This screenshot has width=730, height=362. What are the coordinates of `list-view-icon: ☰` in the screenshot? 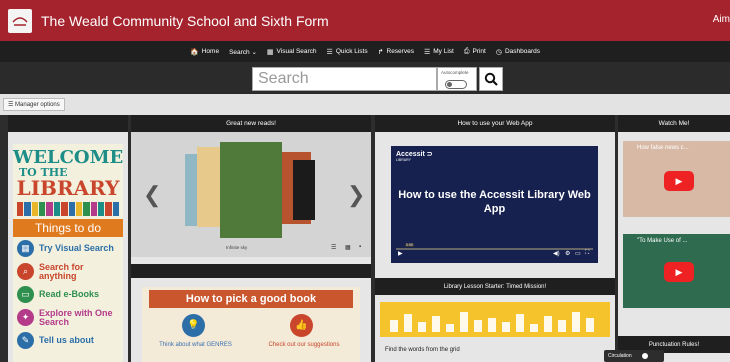 It's located at (333, 247).